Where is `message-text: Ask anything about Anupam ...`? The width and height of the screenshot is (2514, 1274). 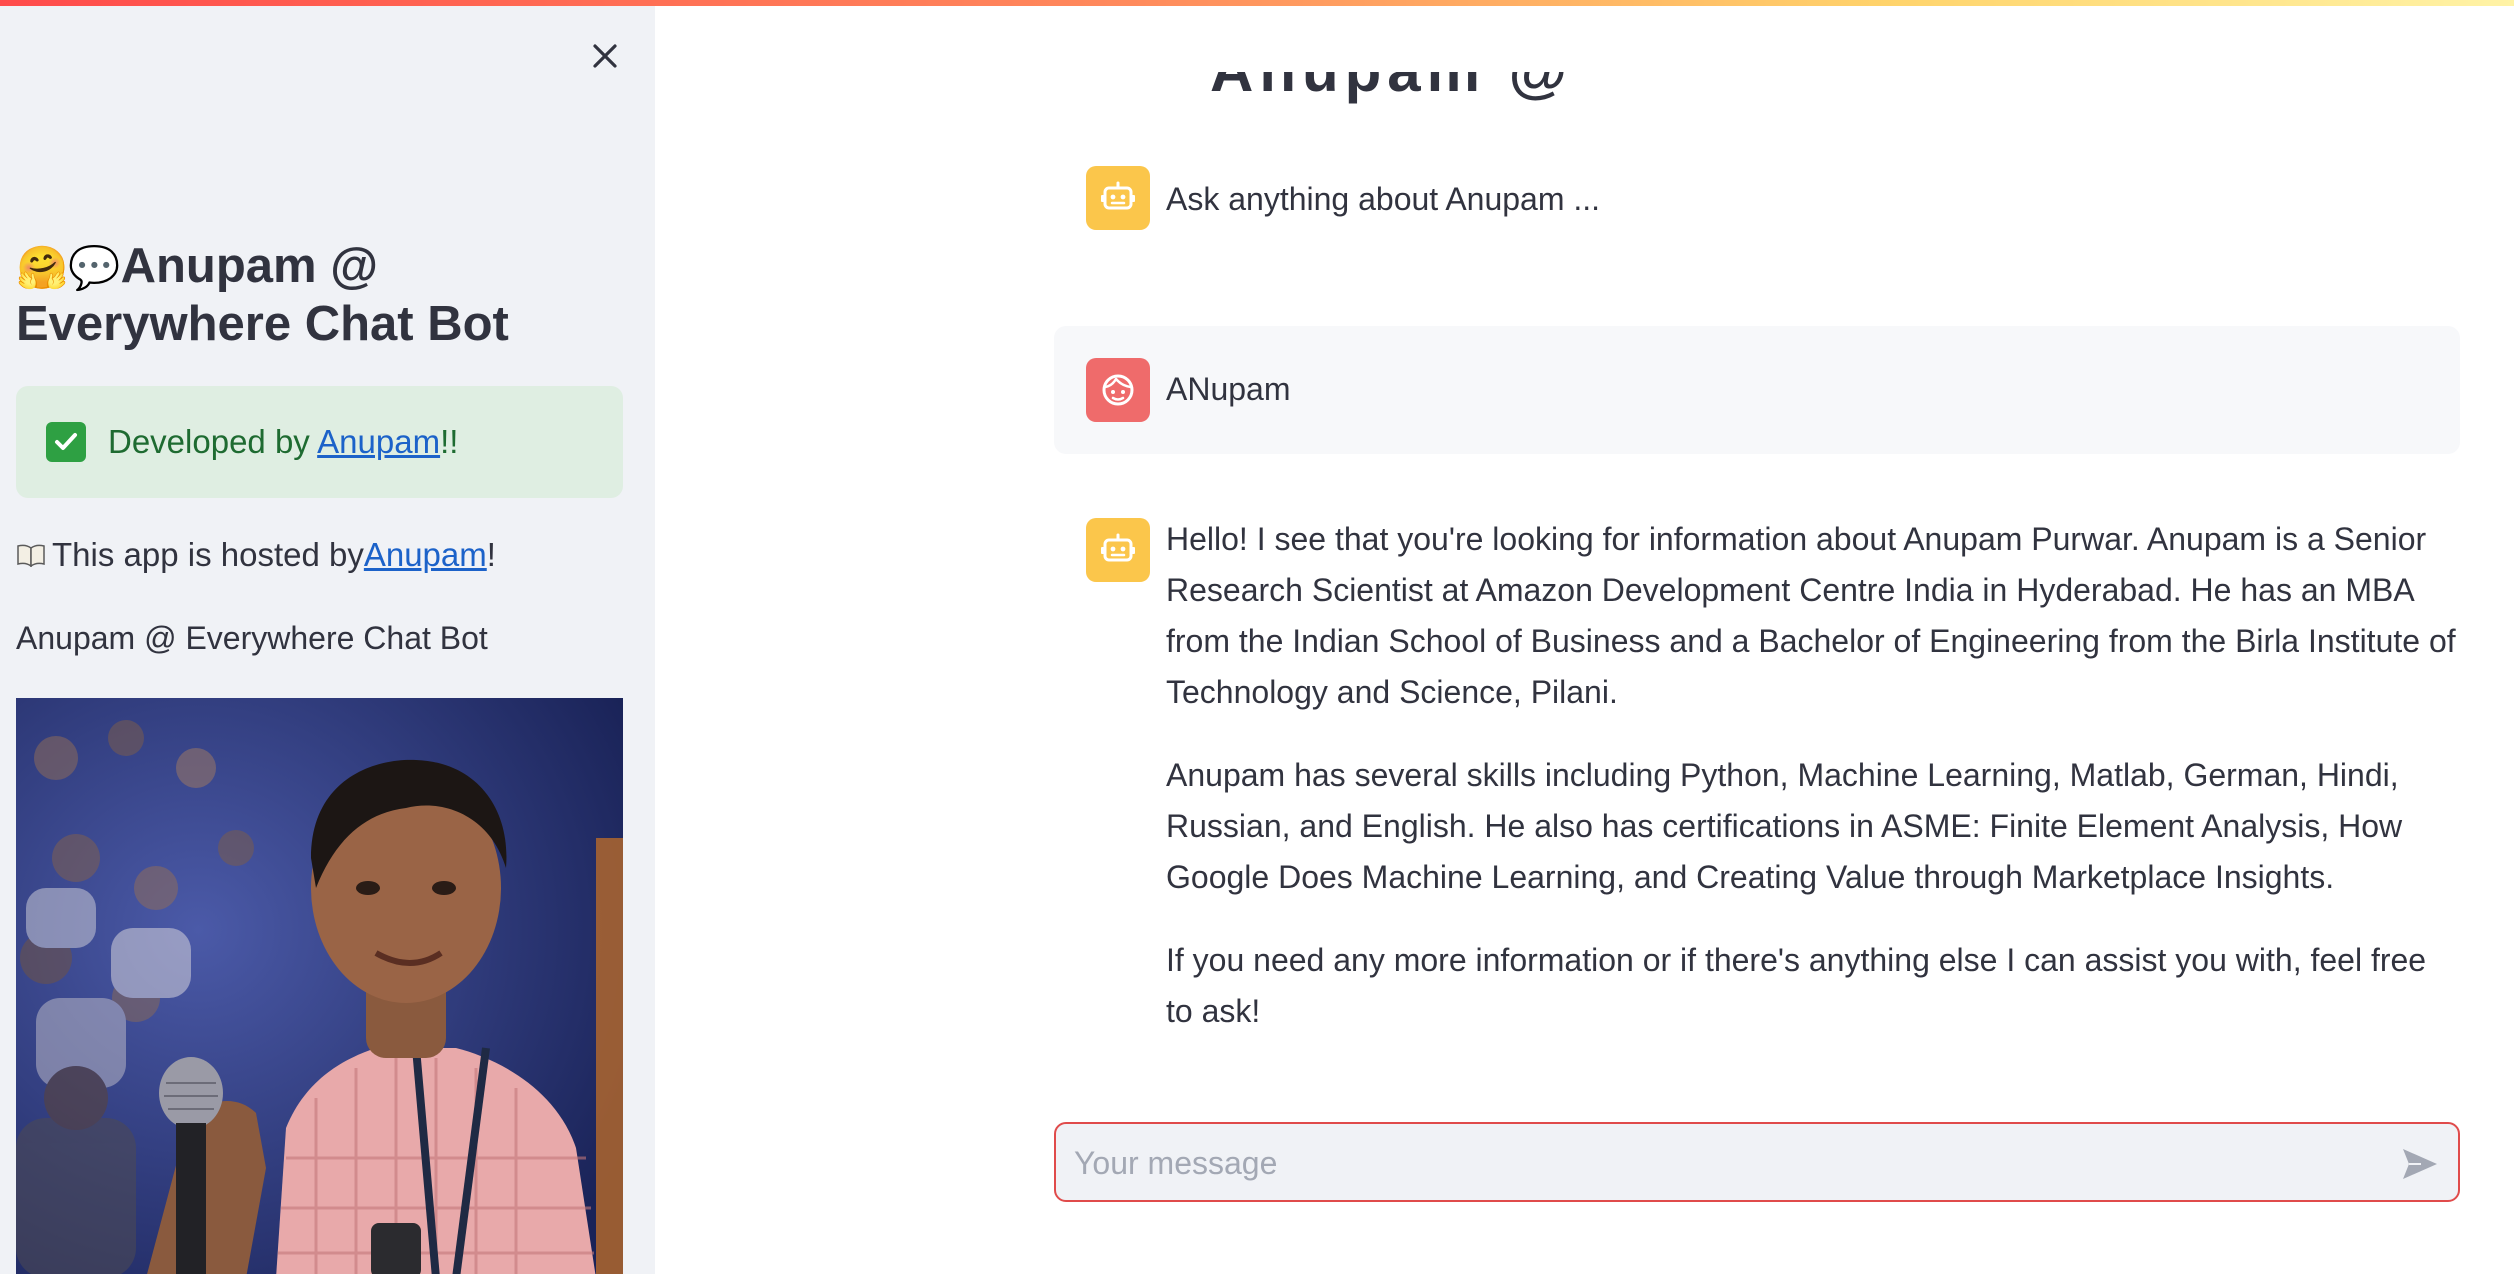 message-text: Ask anything about Anupam ... is located at coordinates (1383, 199).